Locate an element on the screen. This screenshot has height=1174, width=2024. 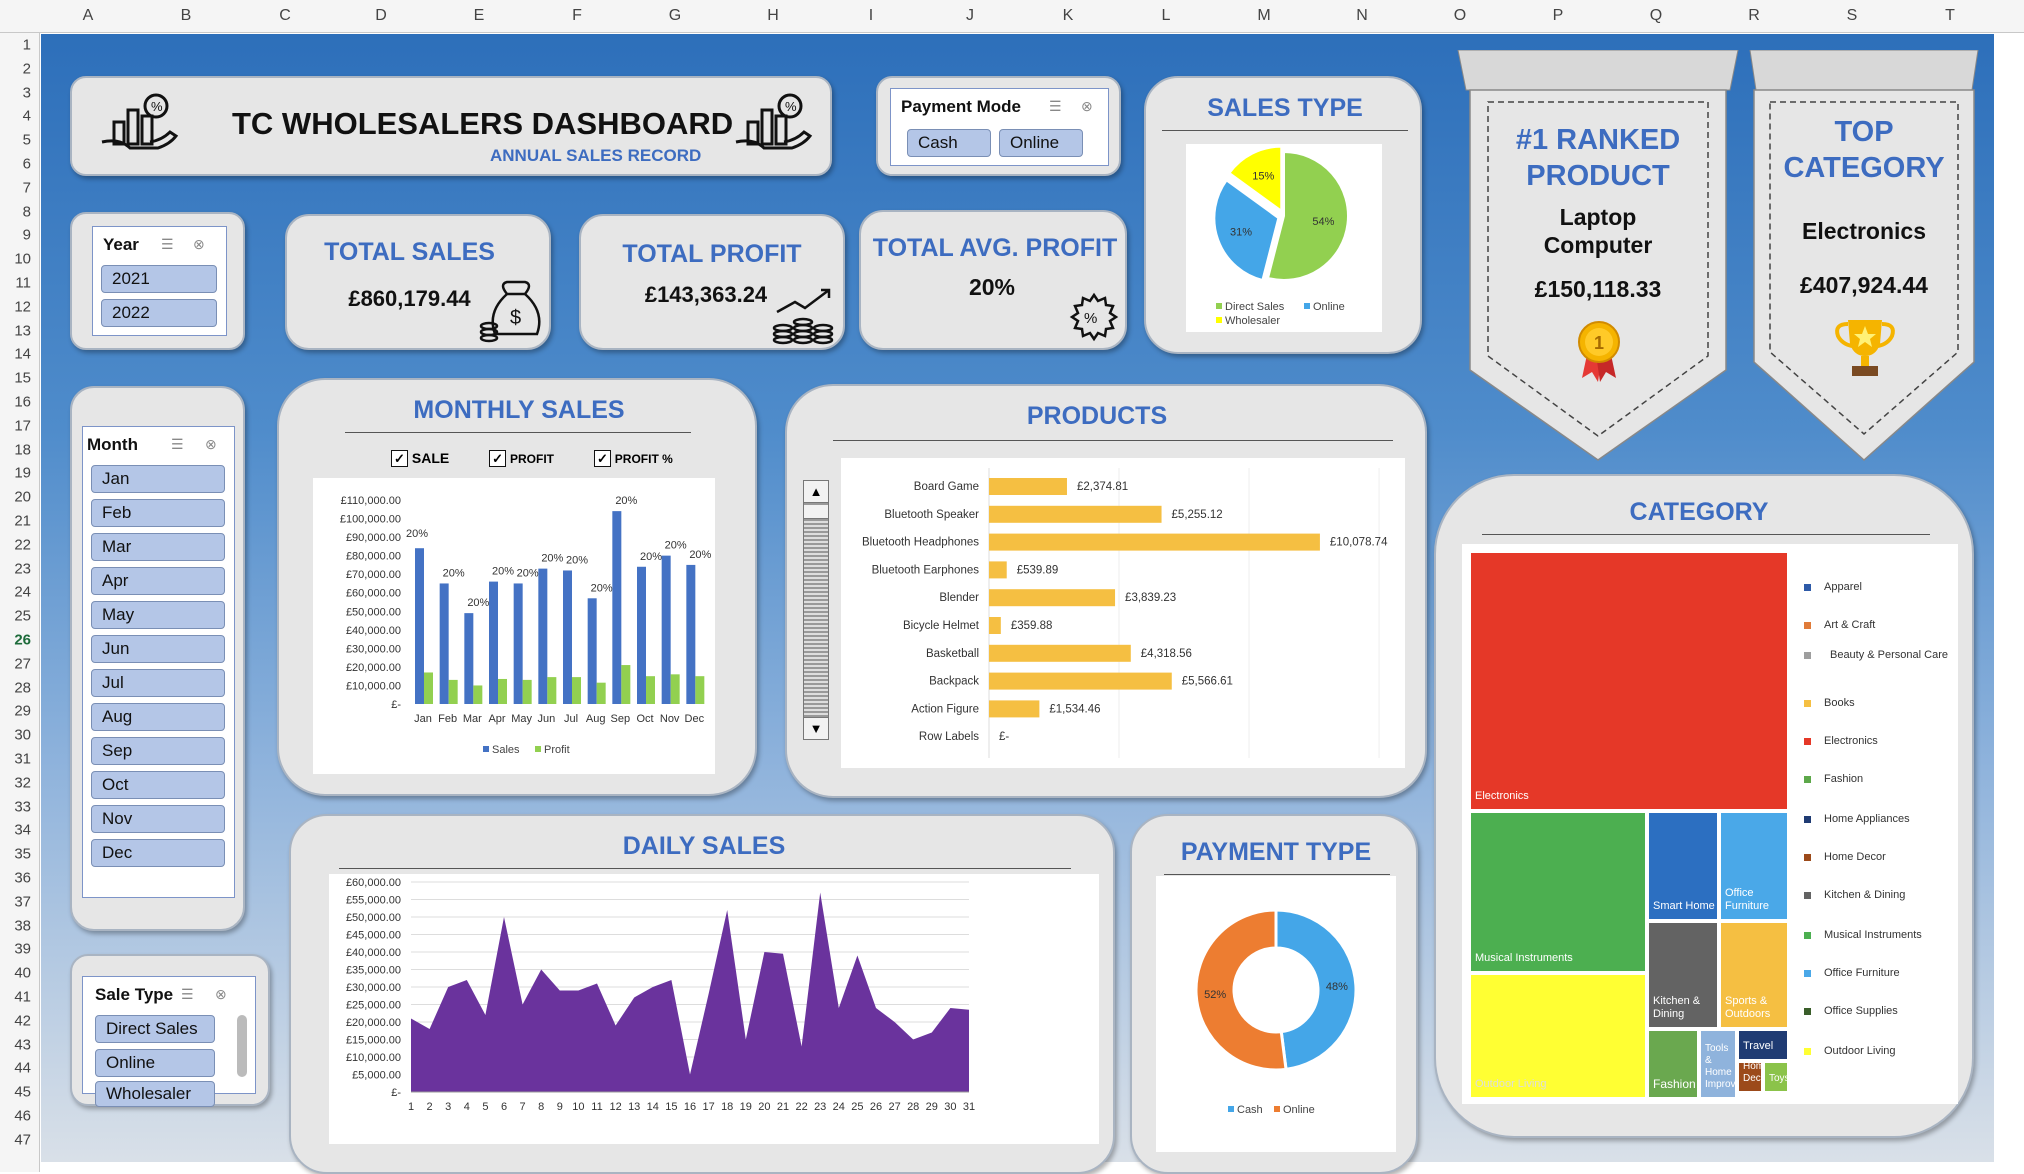
column-header-Q: Q is located at coordinates (1656, 16).